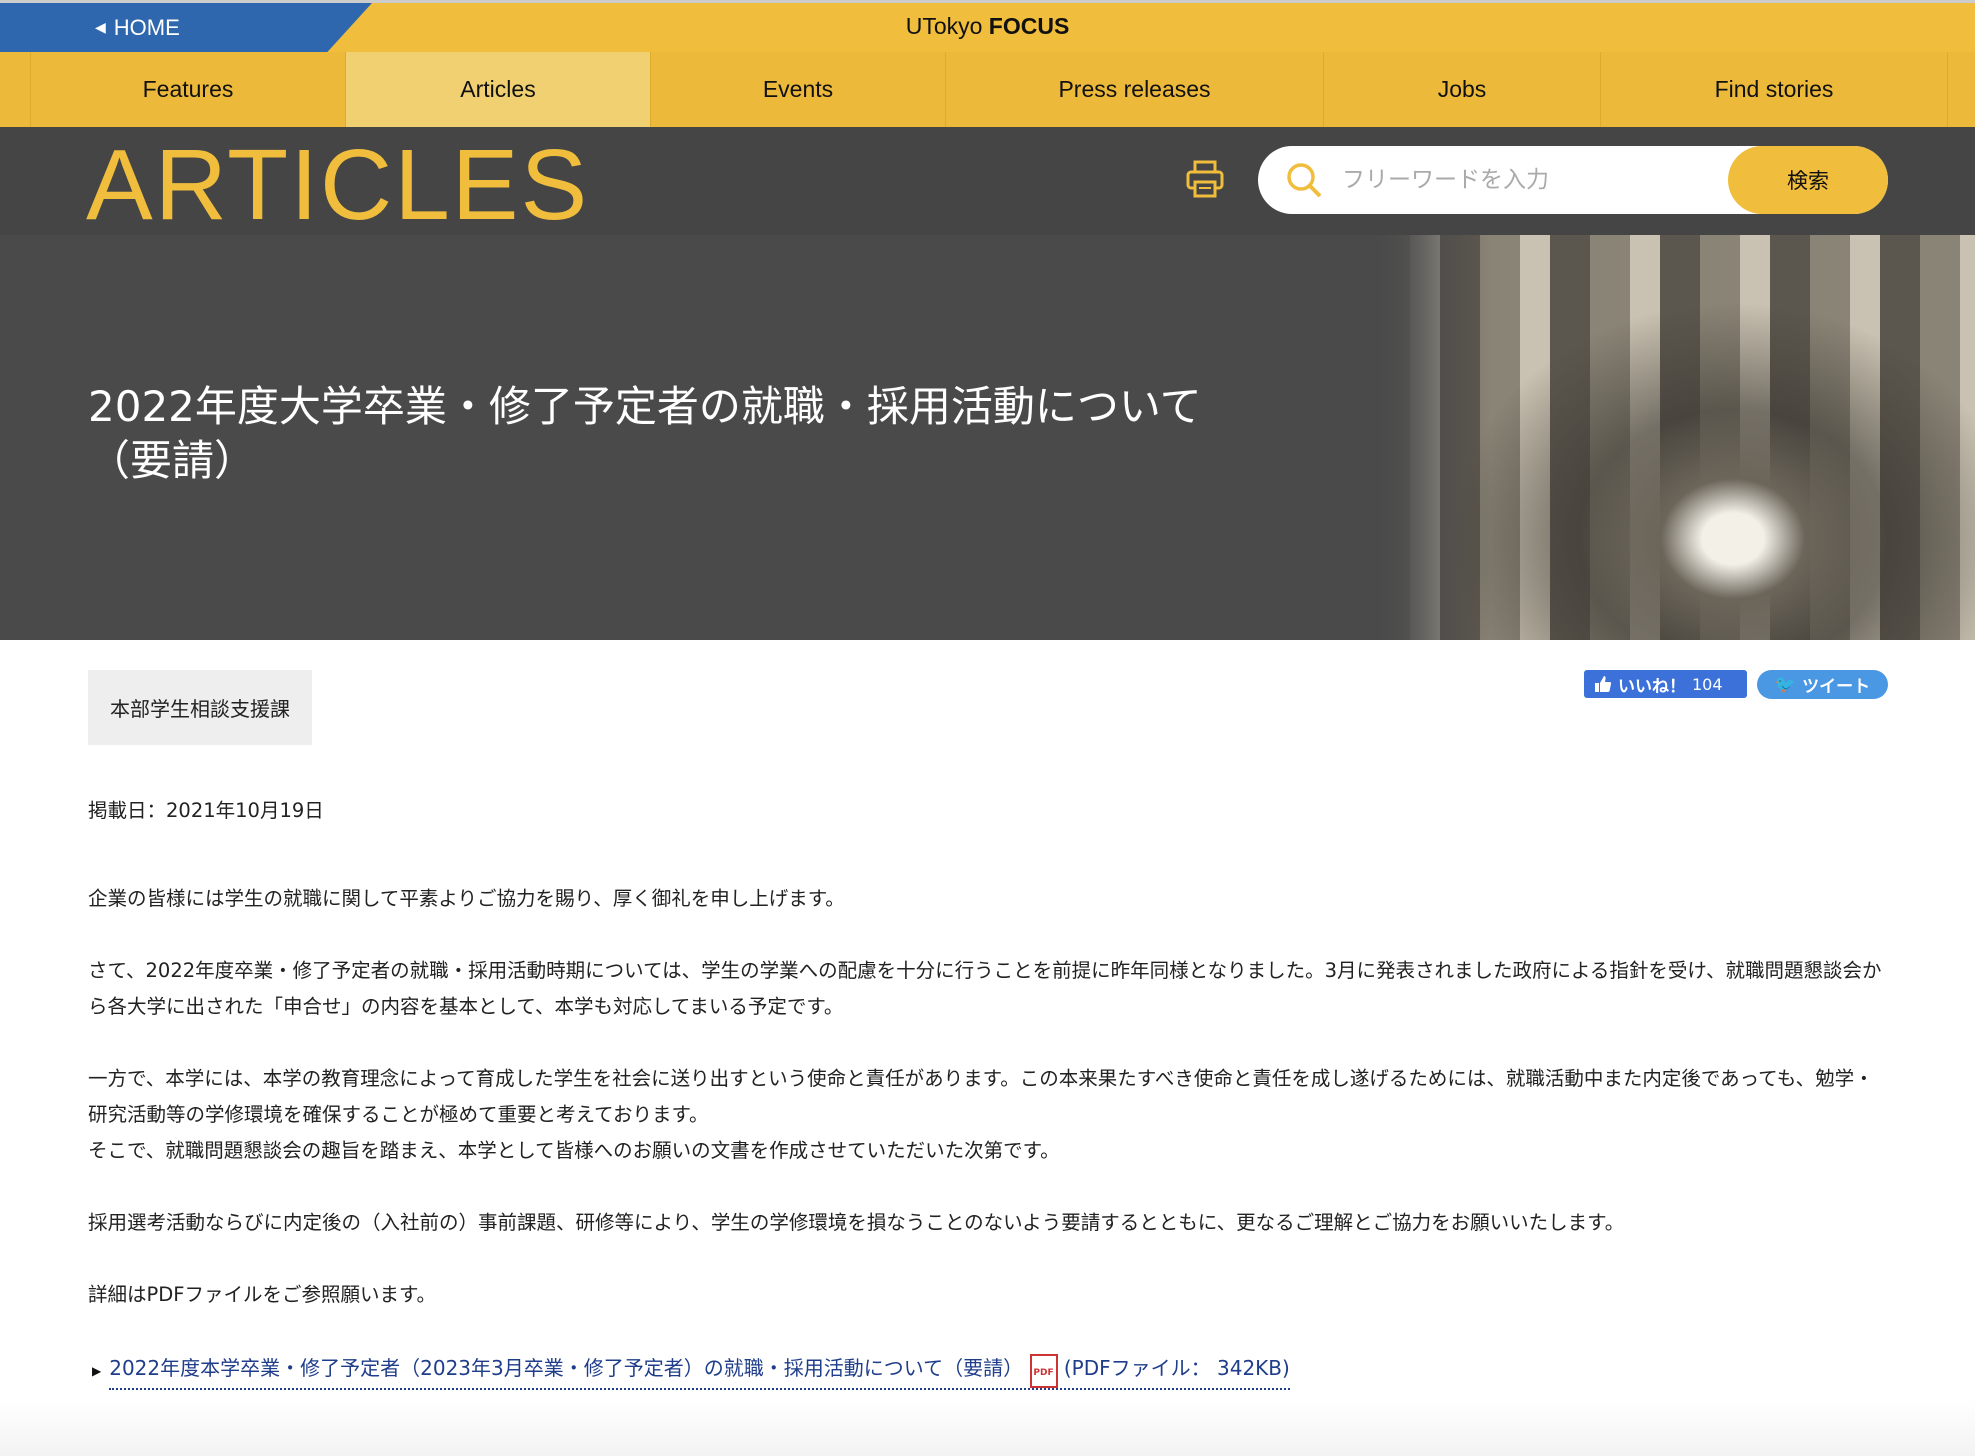  I want to click on pdf-file-size: (PDFファイル： 342KB), so click(1176, 1368).